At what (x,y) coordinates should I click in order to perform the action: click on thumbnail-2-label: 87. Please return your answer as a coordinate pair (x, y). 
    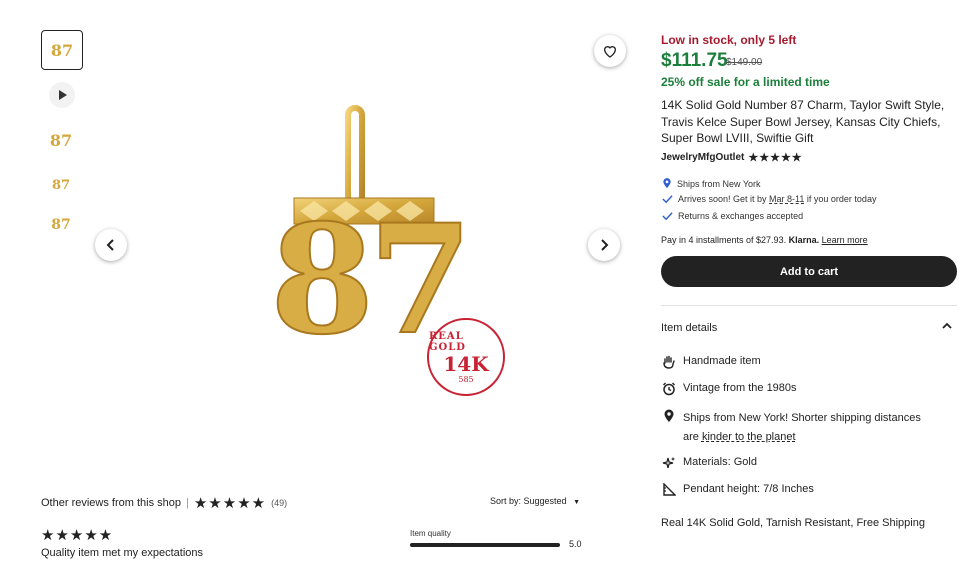
    Looking at the image, I should click on (61, 140).